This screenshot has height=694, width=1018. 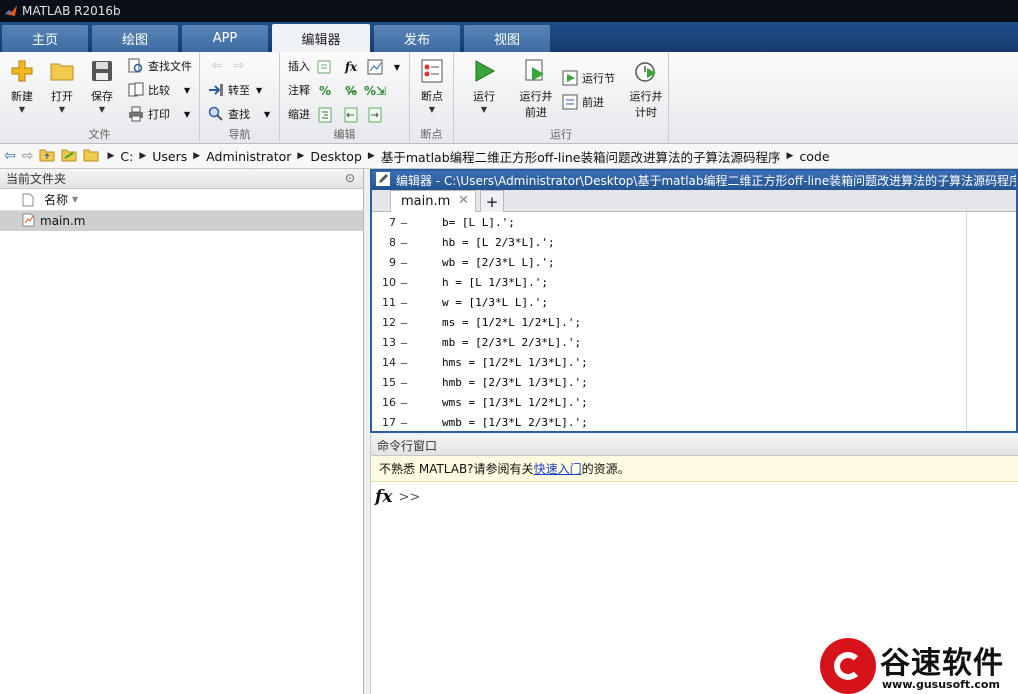 I want to click on insert-chart-icon, so click(x=375, y=67).